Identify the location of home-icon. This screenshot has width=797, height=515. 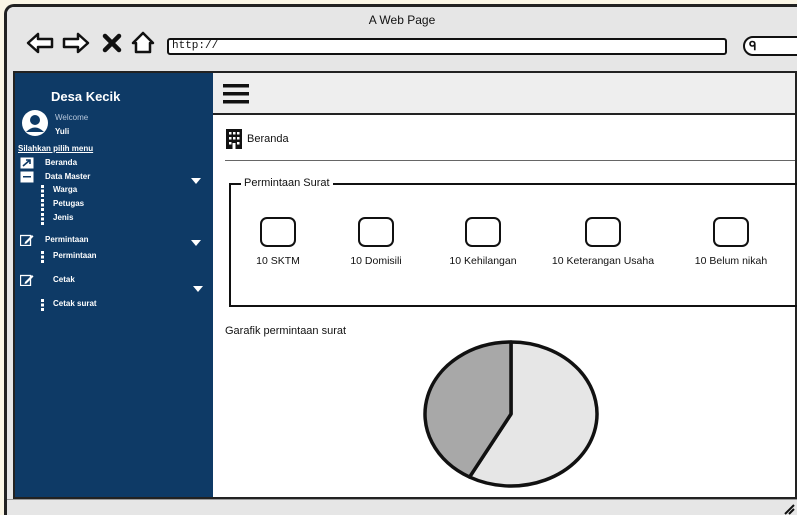
(143, 43).